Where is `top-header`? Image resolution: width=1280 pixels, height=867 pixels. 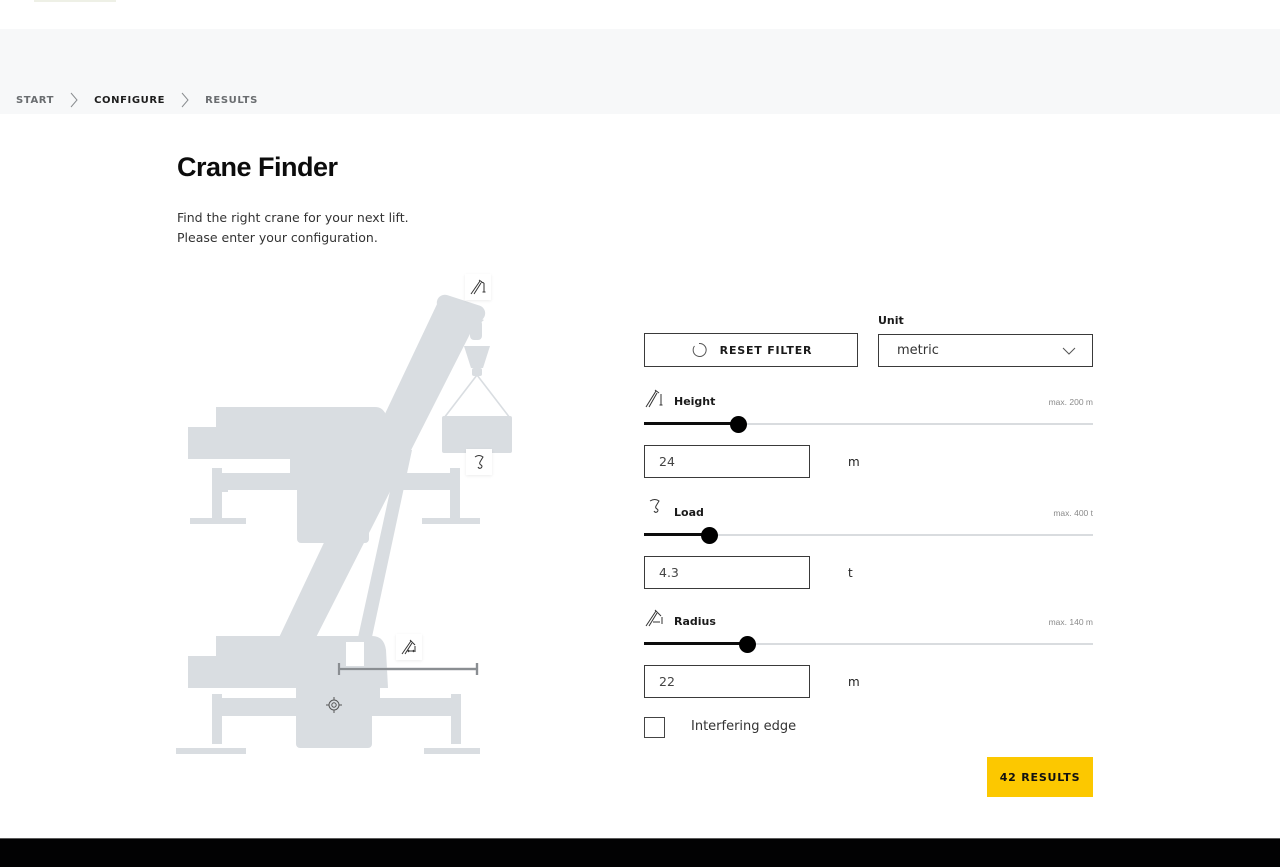
top-header is located at coordinates (640, 14).